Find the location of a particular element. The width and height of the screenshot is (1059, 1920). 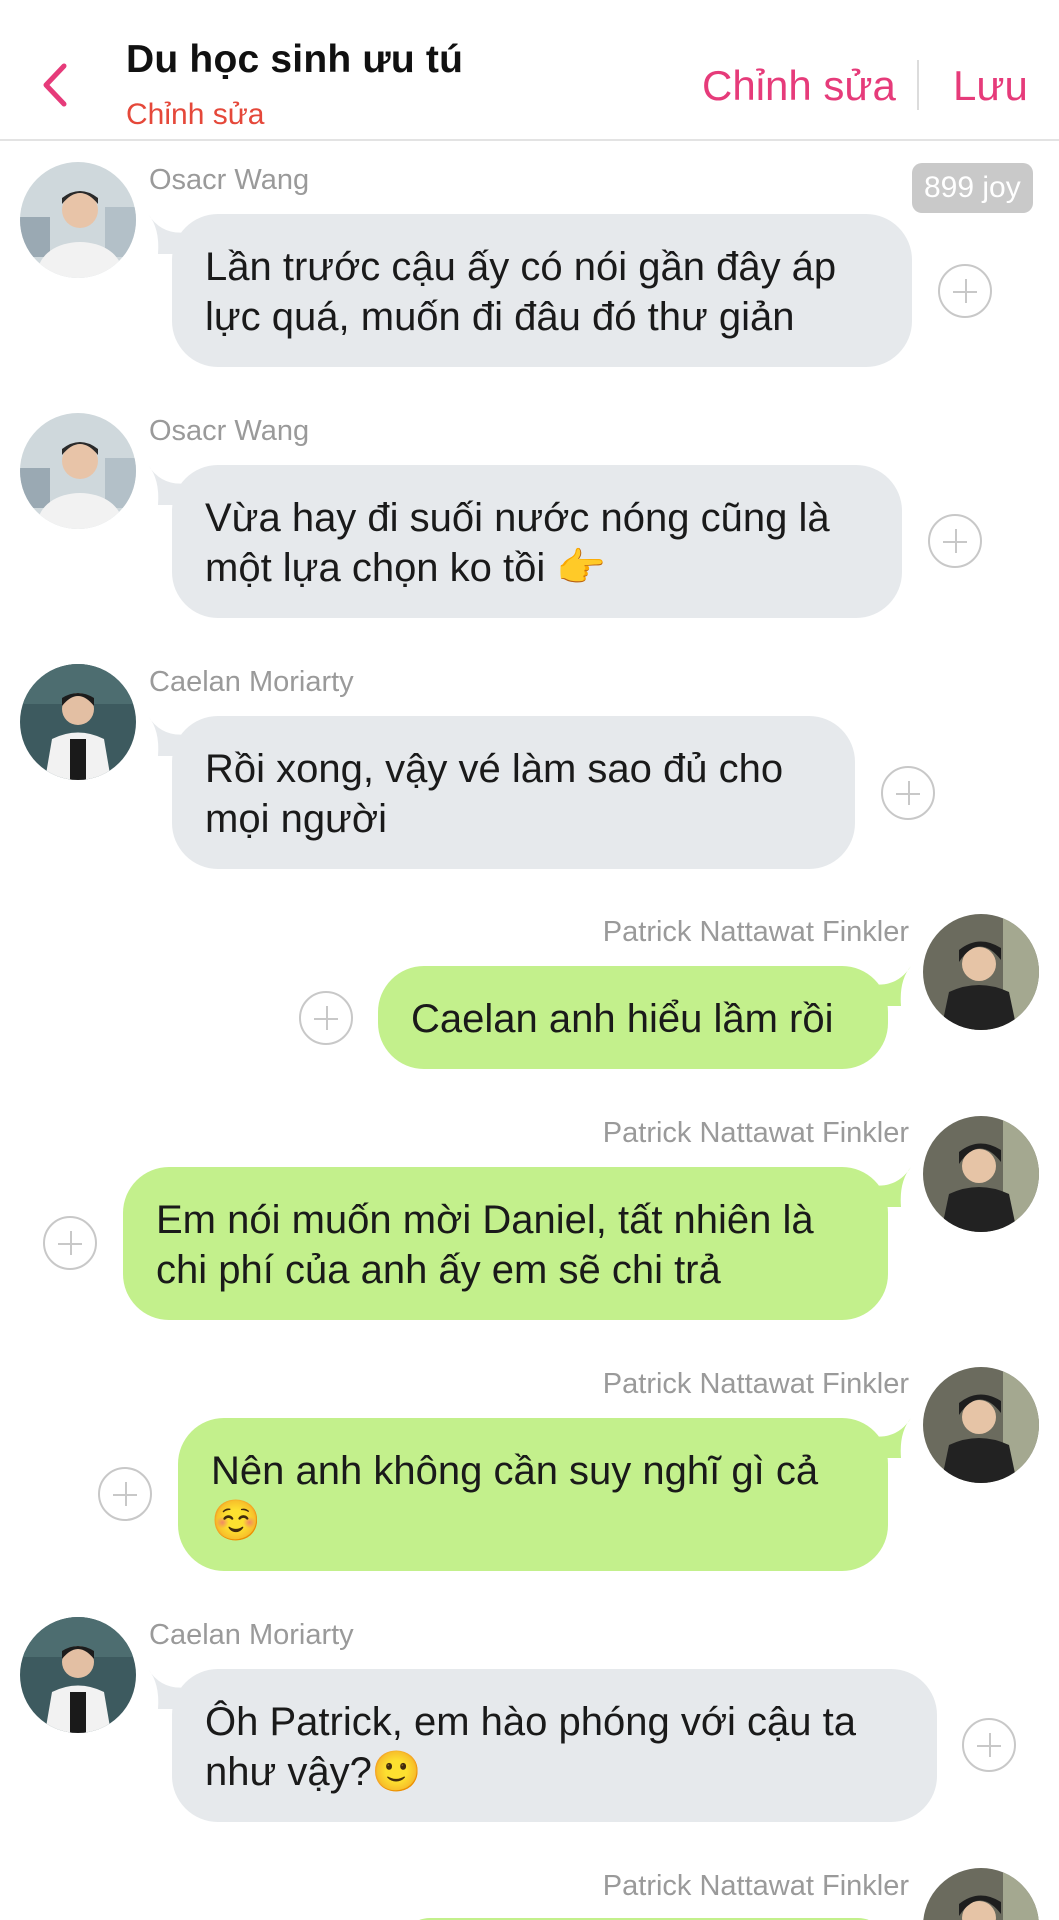

joy-badge: 899 joy is located at coordinates (972, 188).